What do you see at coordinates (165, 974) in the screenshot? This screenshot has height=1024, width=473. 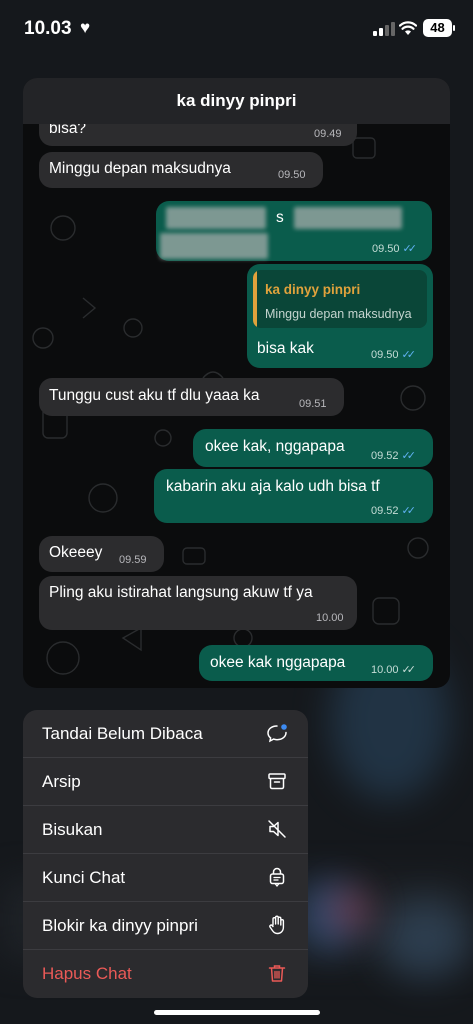 I see `menu-item-delete-chat: Hapus Chat` at bounding box center [165, 974].